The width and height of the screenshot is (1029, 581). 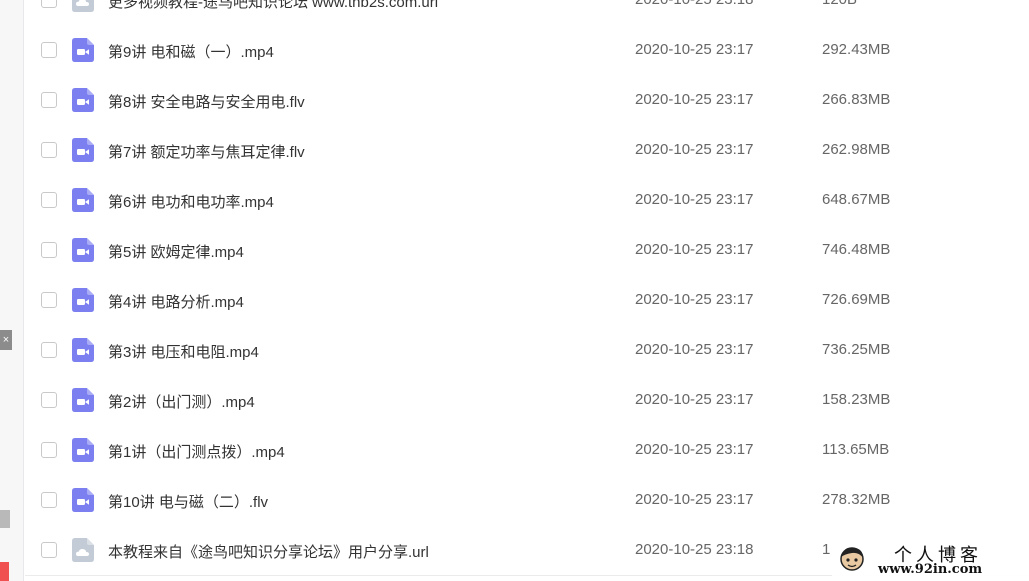 I want to click on file-size: 292.43MB, so click(x=856, y=49).